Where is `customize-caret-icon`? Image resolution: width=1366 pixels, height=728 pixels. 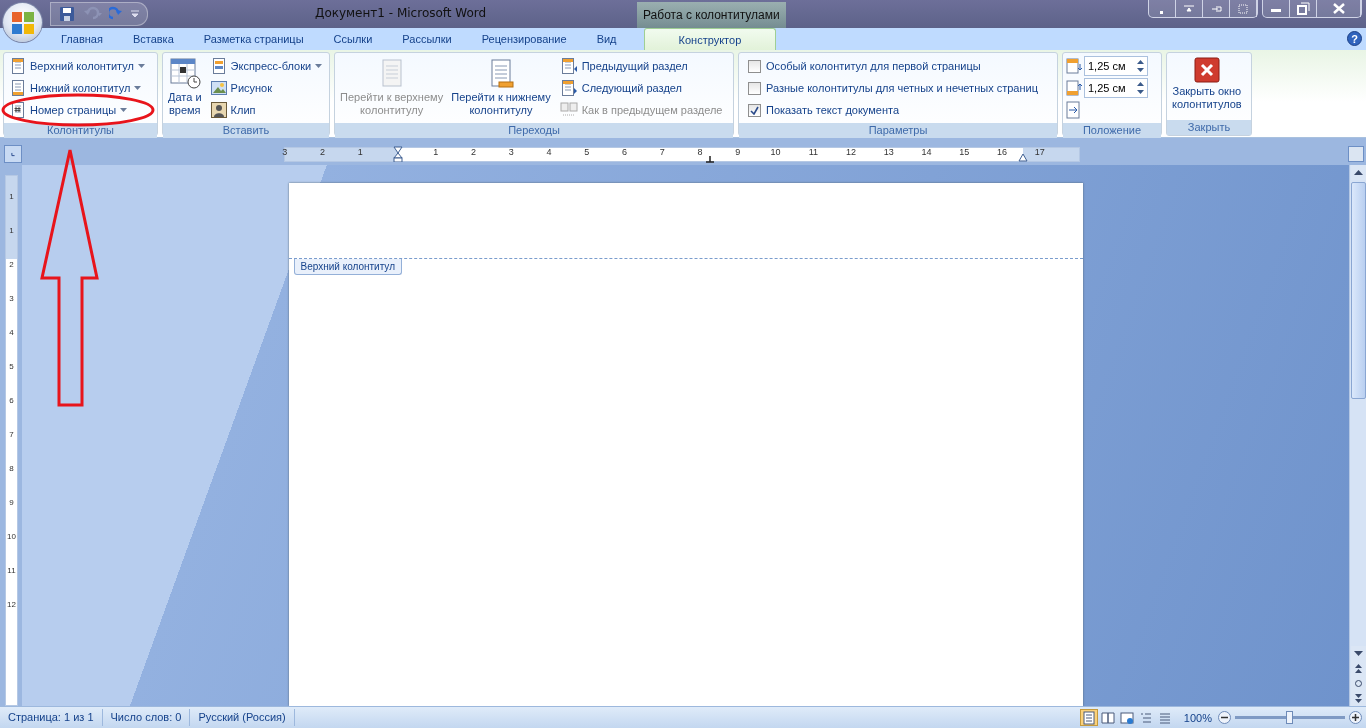 customize-caret-icon is located at coordinates (135, 14).